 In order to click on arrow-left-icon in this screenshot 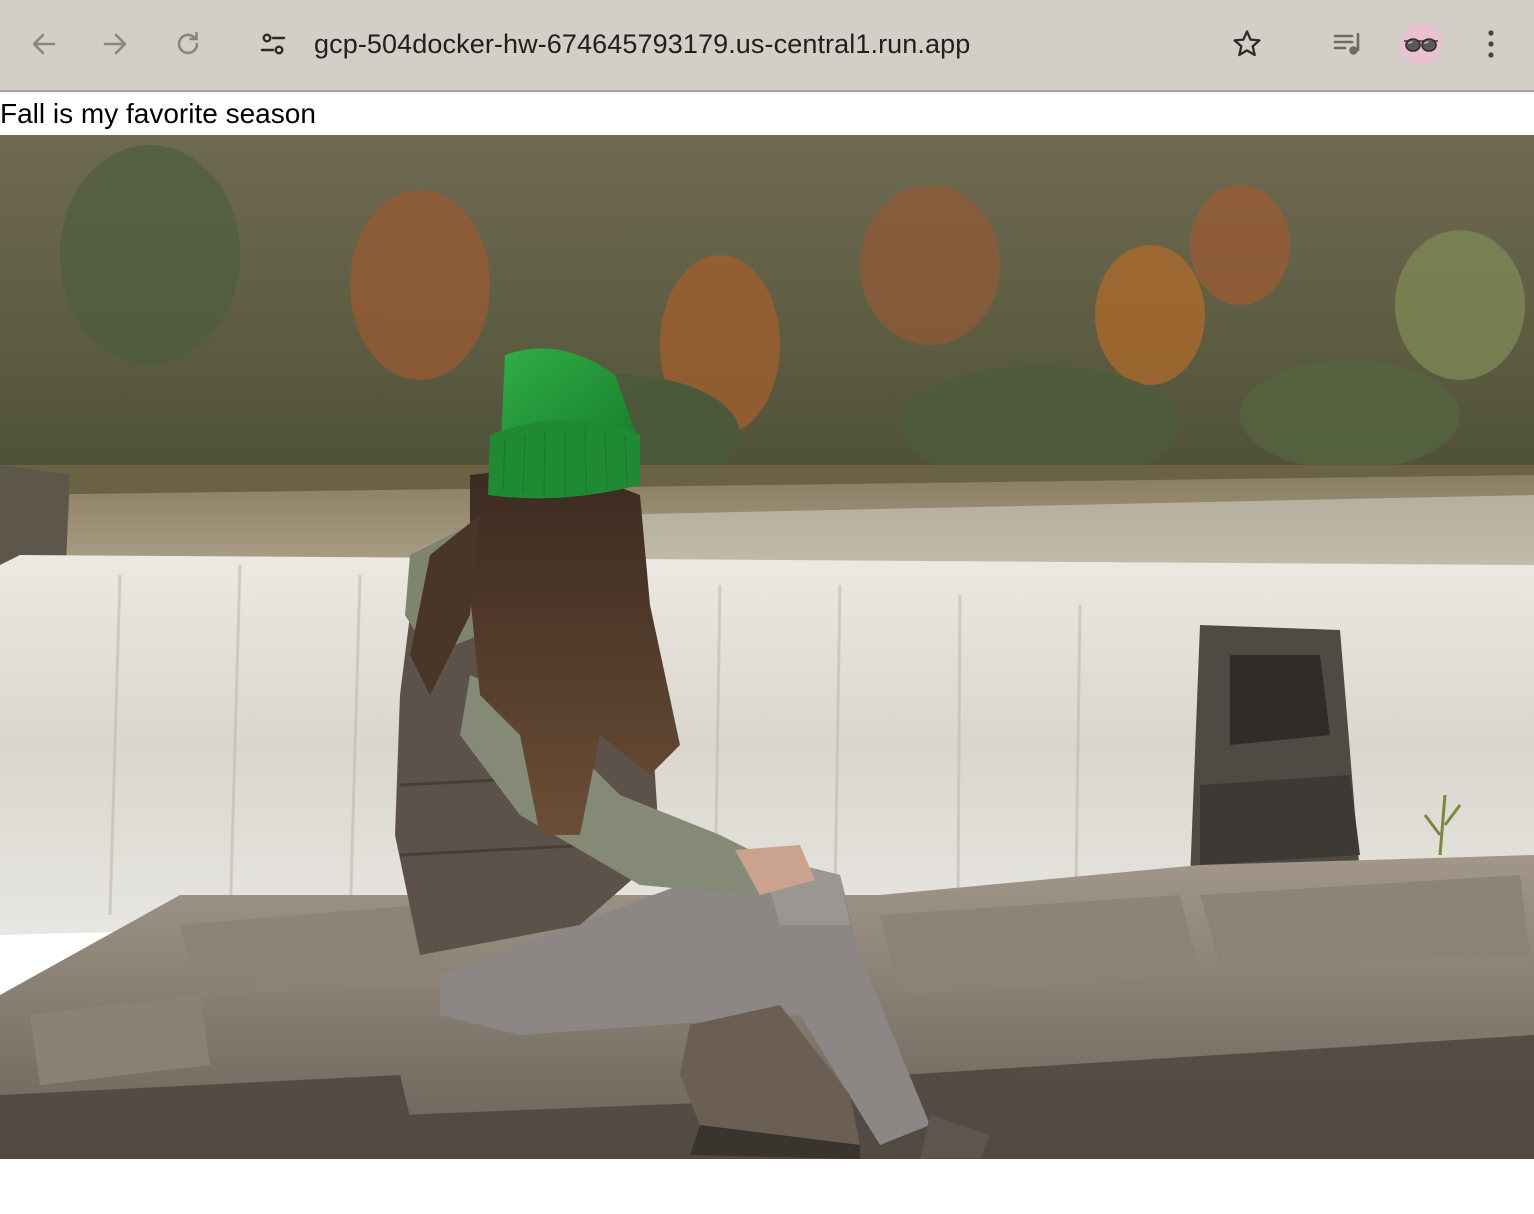, I will do `click(44, 44)`.